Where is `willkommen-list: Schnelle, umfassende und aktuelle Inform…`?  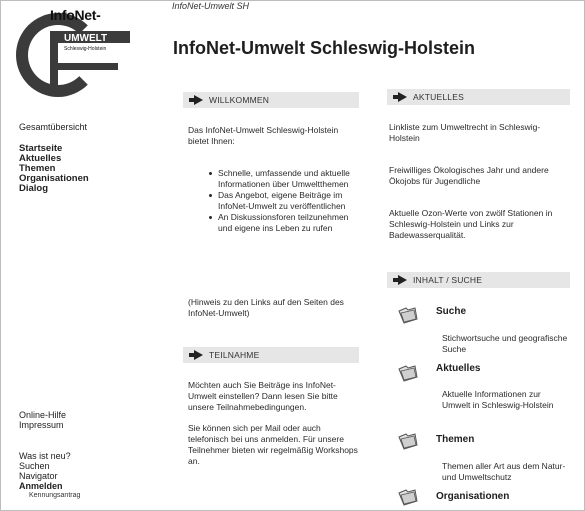
willkommen-list: Schnelle, umfassende und aktuelle Inform… is located at coordinates (280, 201).